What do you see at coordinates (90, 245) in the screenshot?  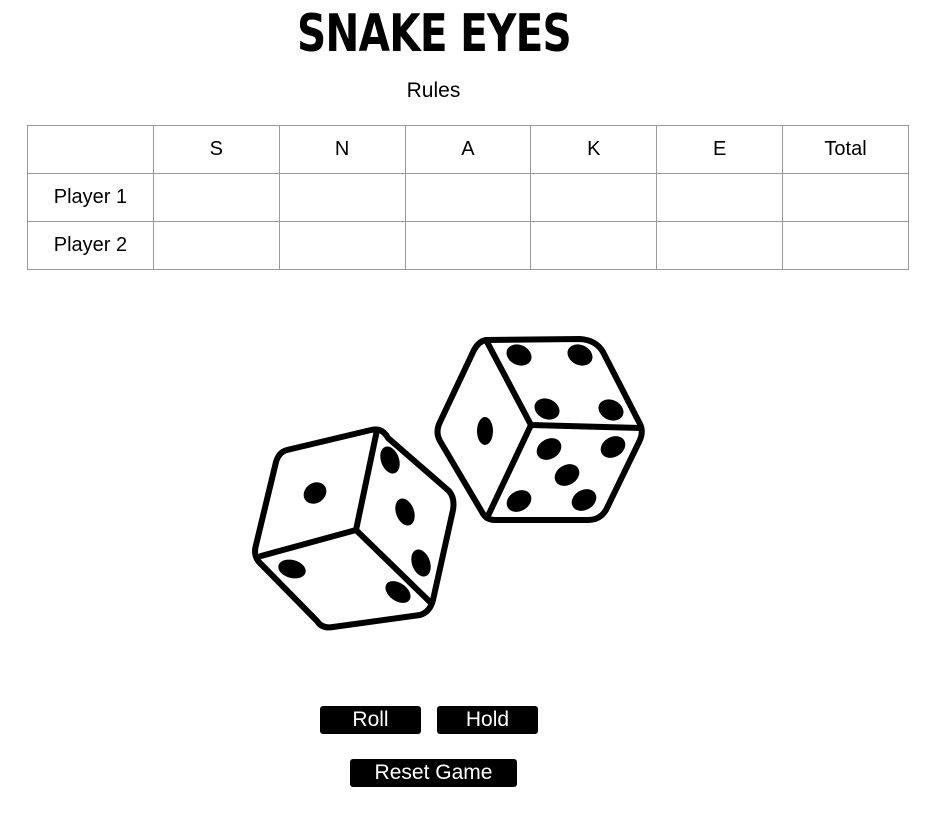 I see `player-2-label: Player 2` at bounding box center [90, 245].